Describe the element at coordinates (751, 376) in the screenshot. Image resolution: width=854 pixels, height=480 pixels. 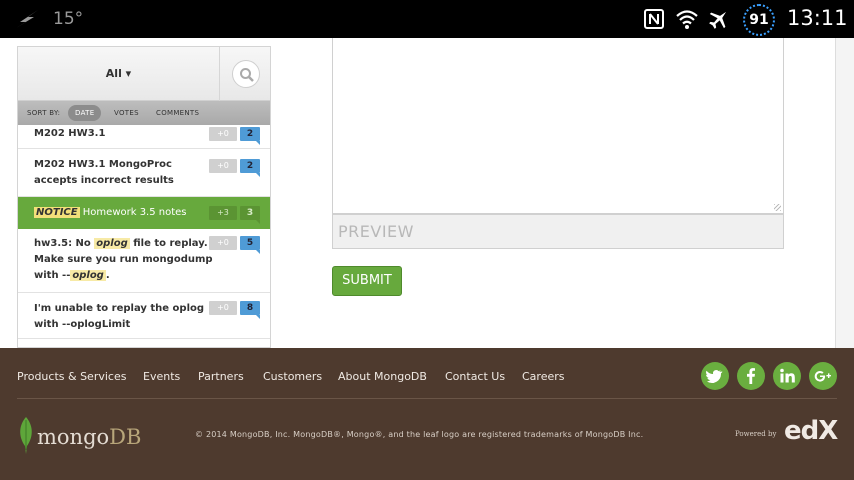
I see `facebook-icon` at that location.